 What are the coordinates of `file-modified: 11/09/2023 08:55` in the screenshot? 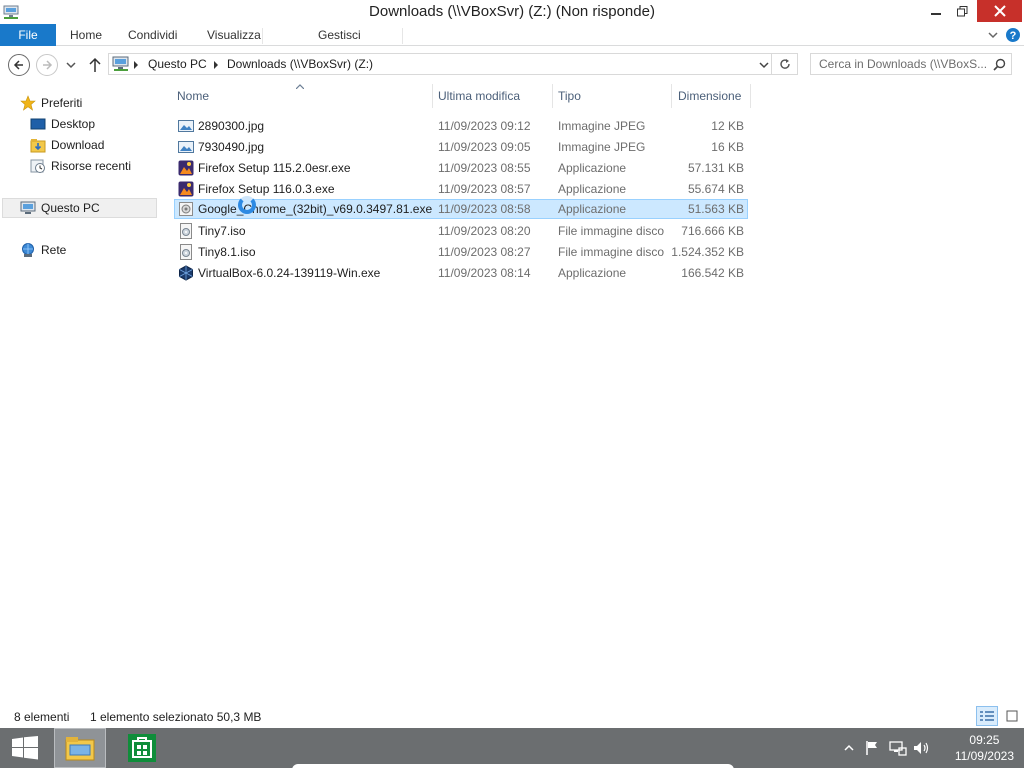 It's located at (484, 168).